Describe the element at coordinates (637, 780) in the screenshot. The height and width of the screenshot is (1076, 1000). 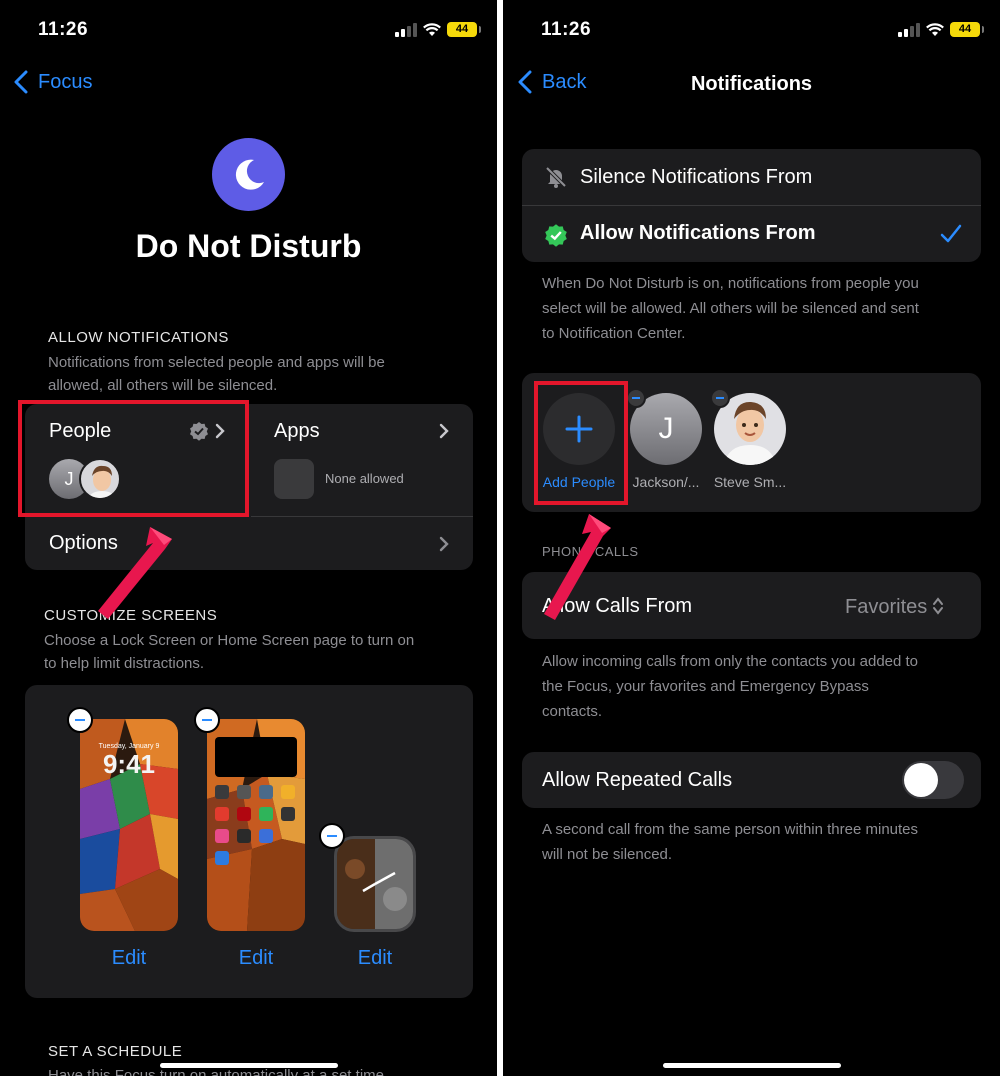
I see `allow-repeated-calls-label: Allow Repeated Calls` at that location.